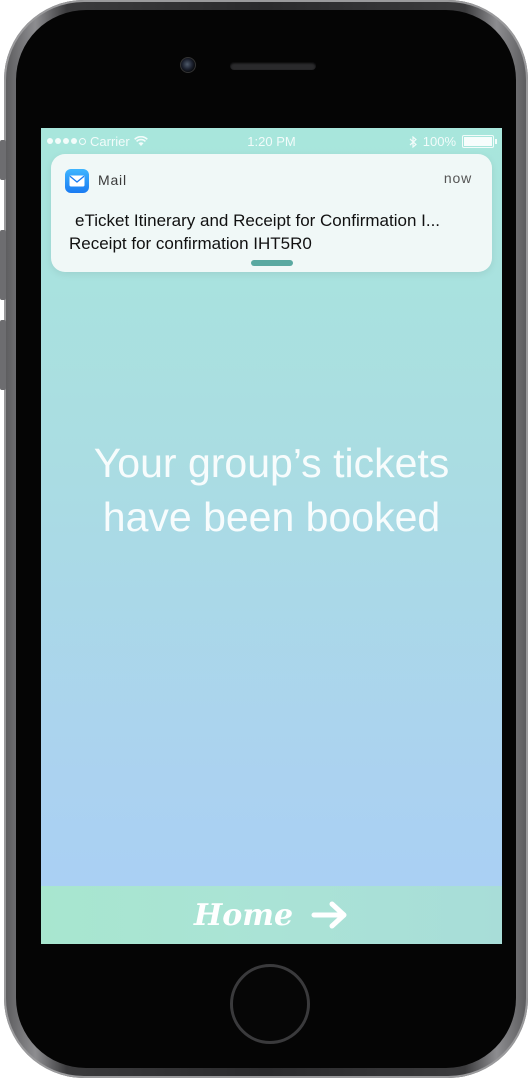 The image size is (530, 1080). I want to click on notification-body: Receipt for confirmation IHT5R0, so click(190, 243).